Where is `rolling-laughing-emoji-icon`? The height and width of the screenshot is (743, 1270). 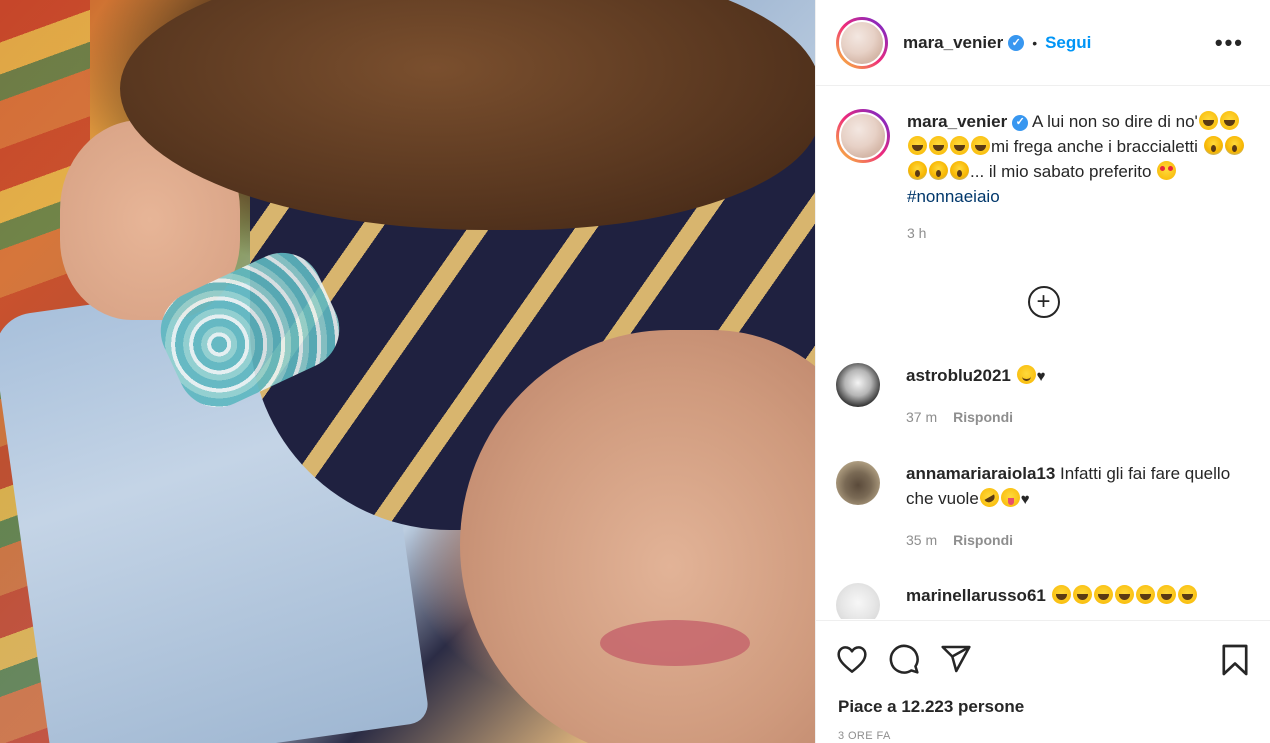
rolling-laughing-emoji-icon is located at coordinates (989, 497).